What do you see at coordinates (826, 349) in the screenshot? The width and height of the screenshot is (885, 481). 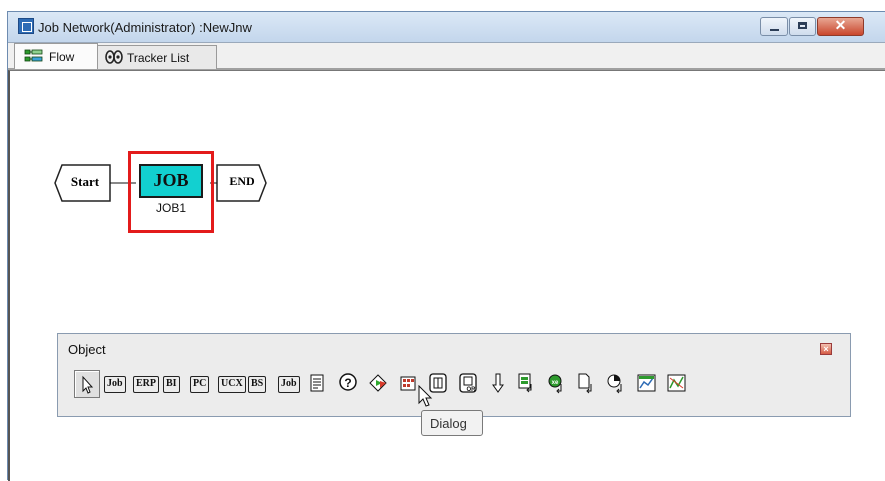 I see `palette-close-button: ×` at bounding box center [826, 349].